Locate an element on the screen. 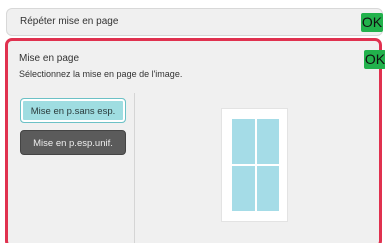  panel-ok-button: OK is located at coordinates (374, 59).